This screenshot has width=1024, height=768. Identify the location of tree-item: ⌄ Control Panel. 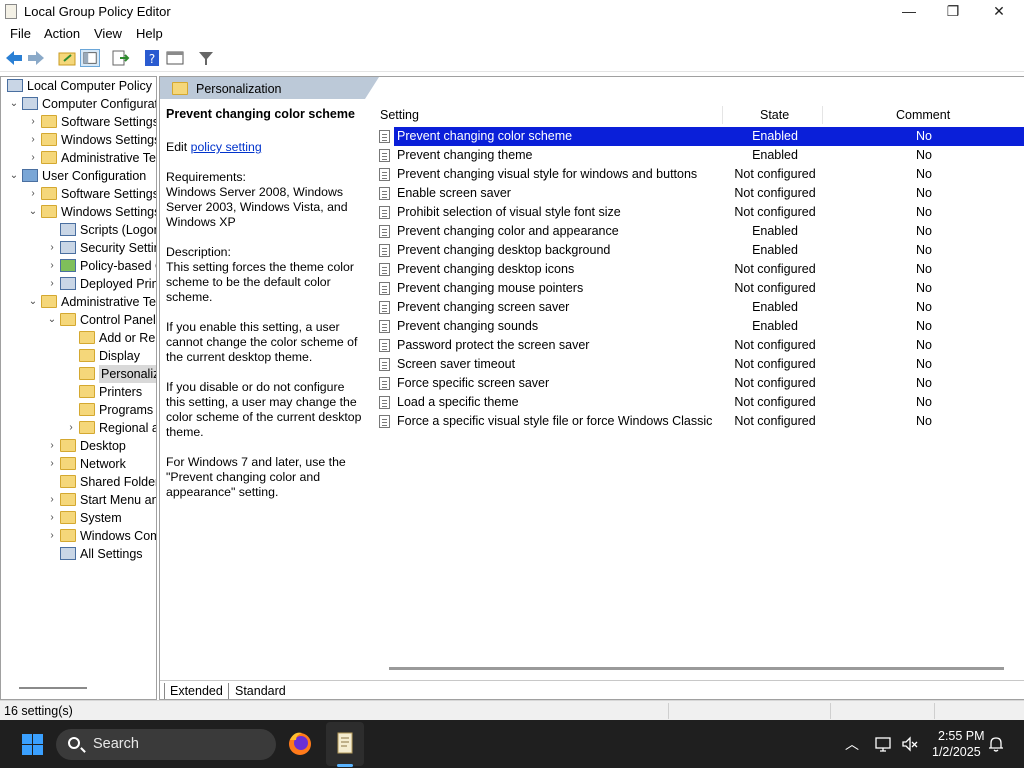
(78, 320).